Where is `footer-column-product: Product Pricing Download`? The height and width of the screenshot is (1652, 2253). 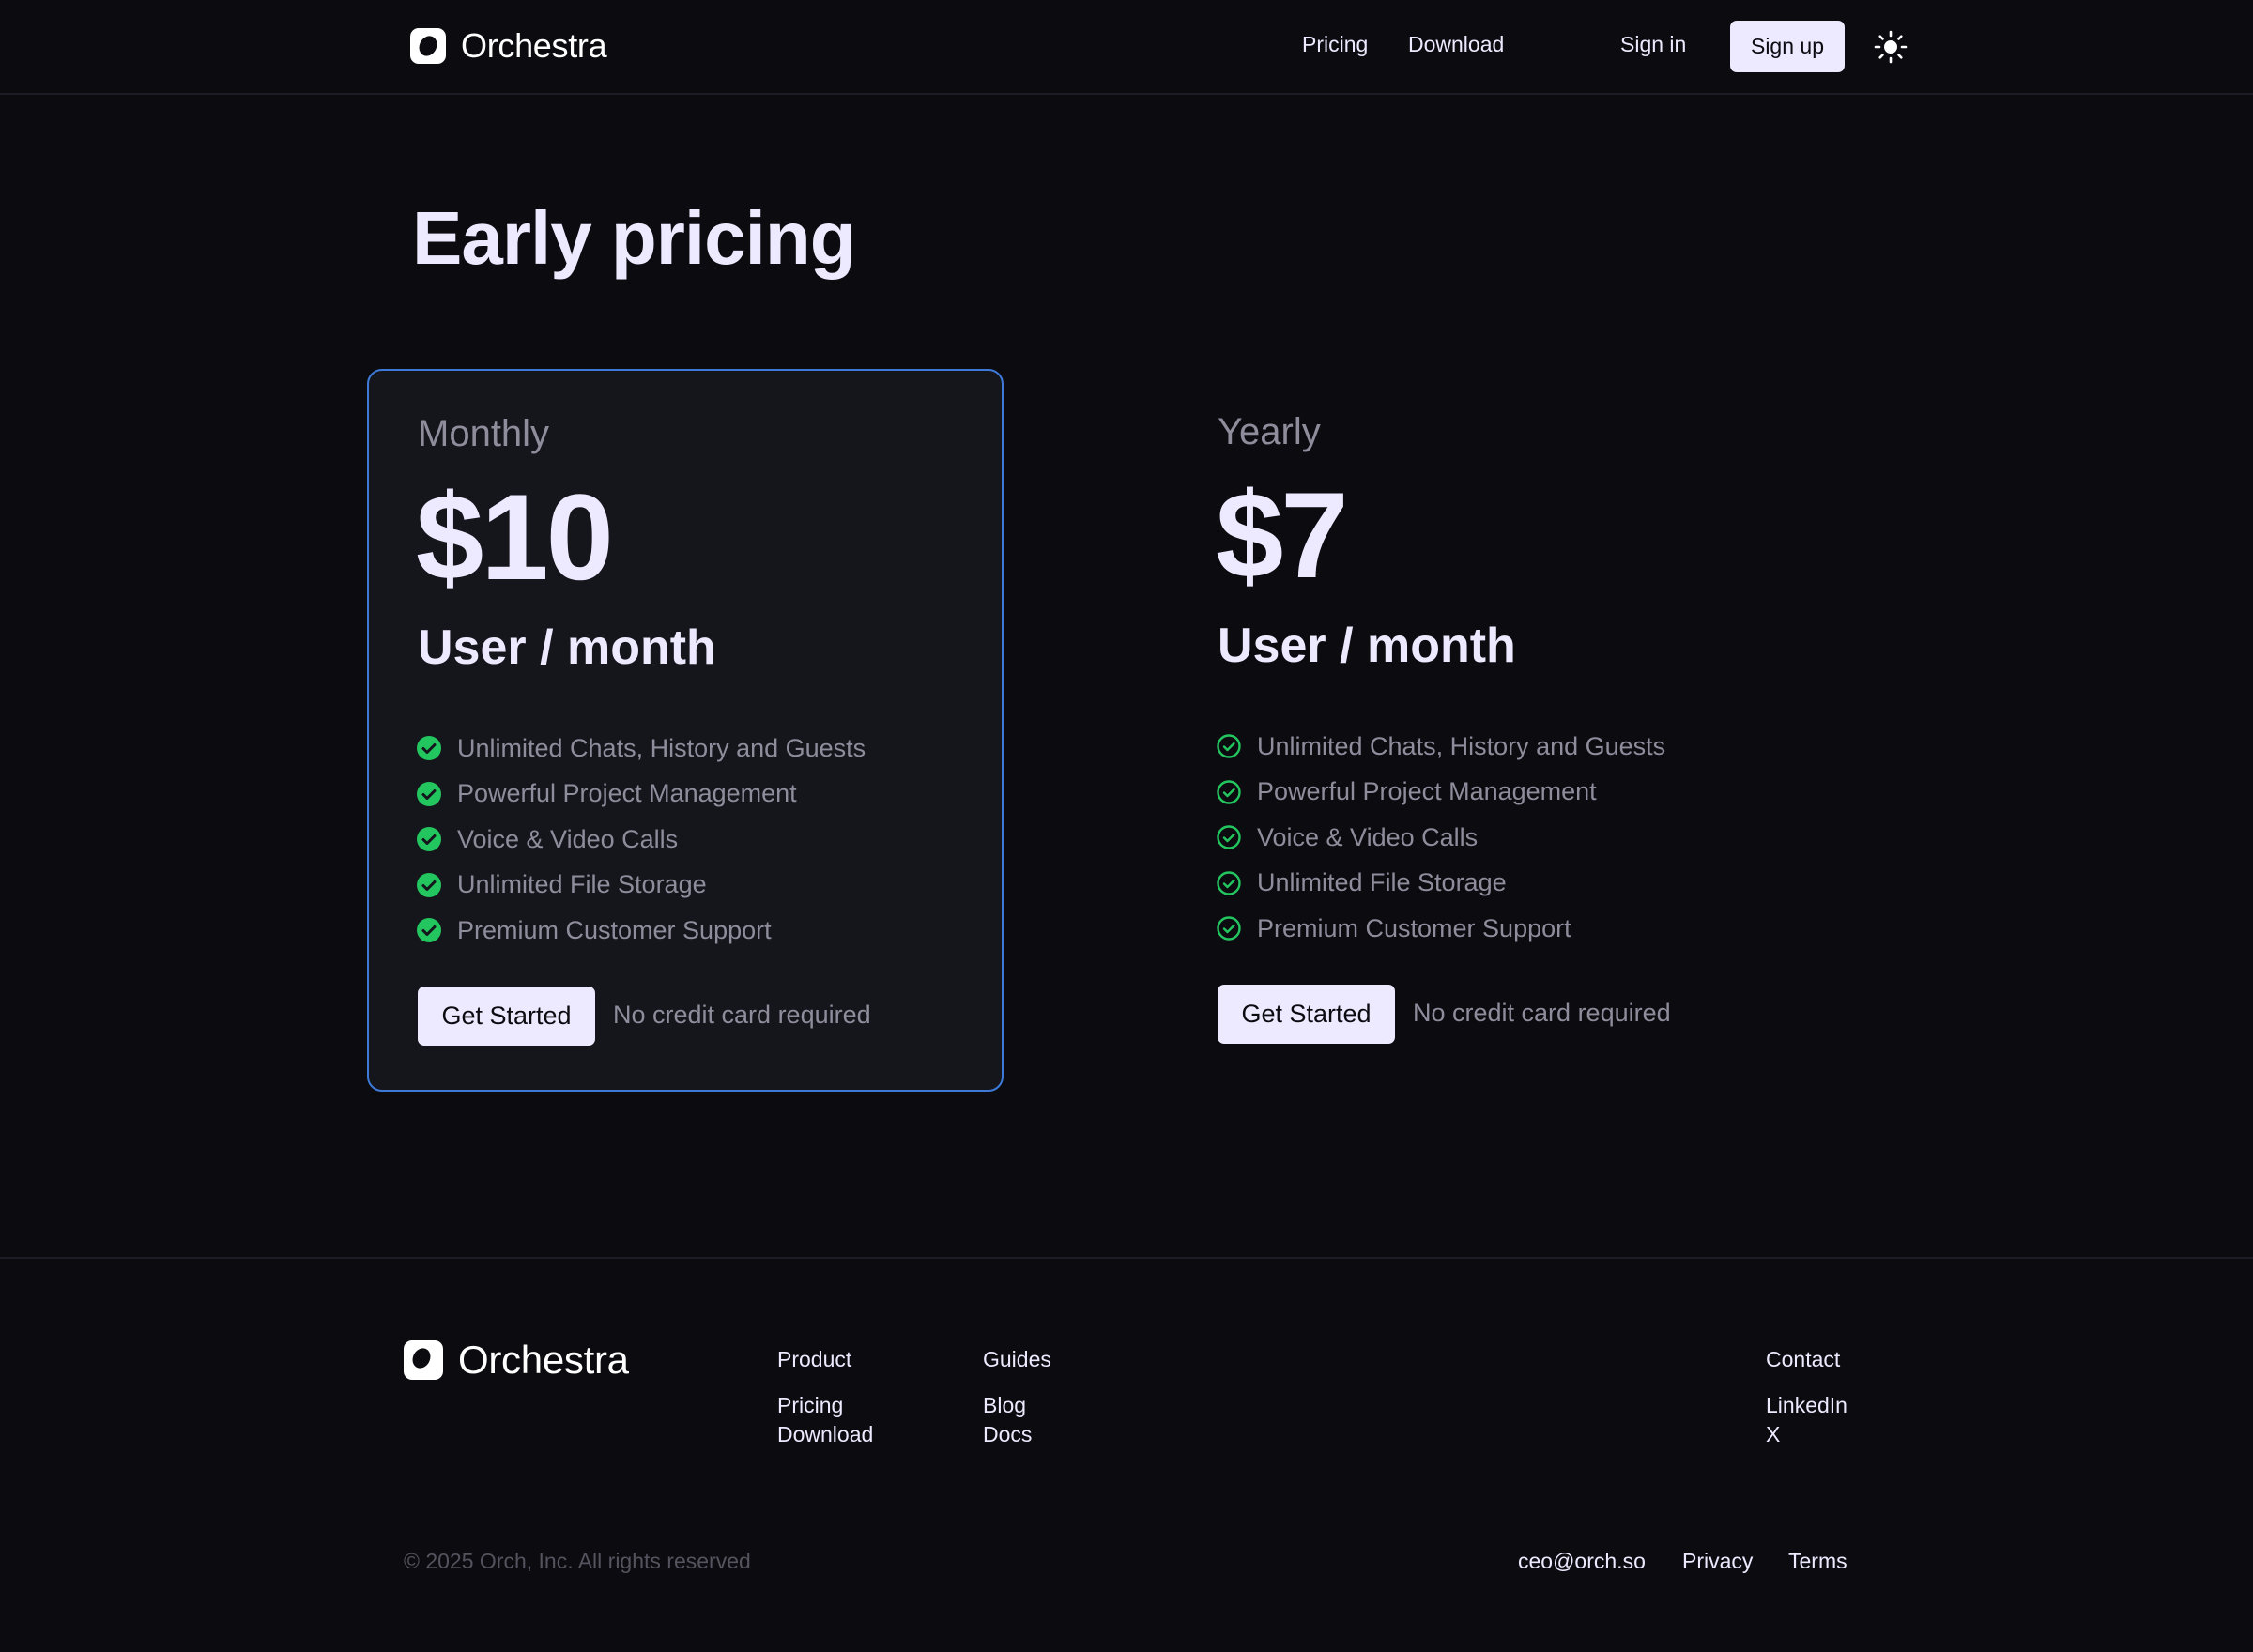 footer-column-product: Product Pricing Download is located at coordinates (825, 1398).